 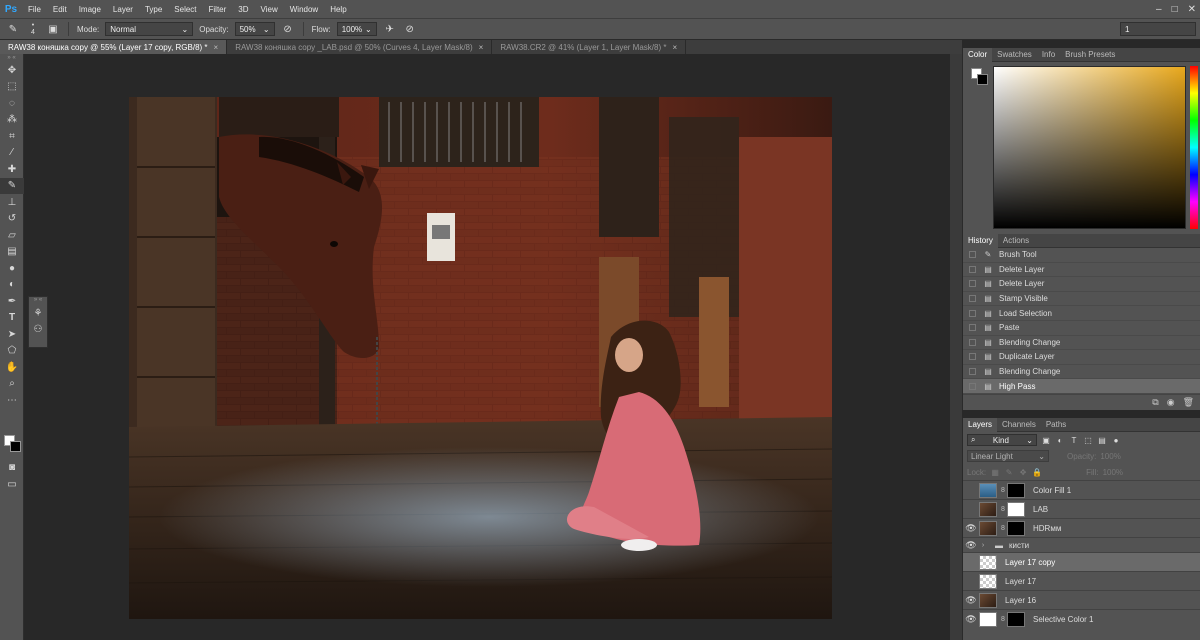 What do you see at coordinates (1116, 440) in the screenshot?
I see `filter-toggle-icon: ●` at bounding box center [1116, 440].